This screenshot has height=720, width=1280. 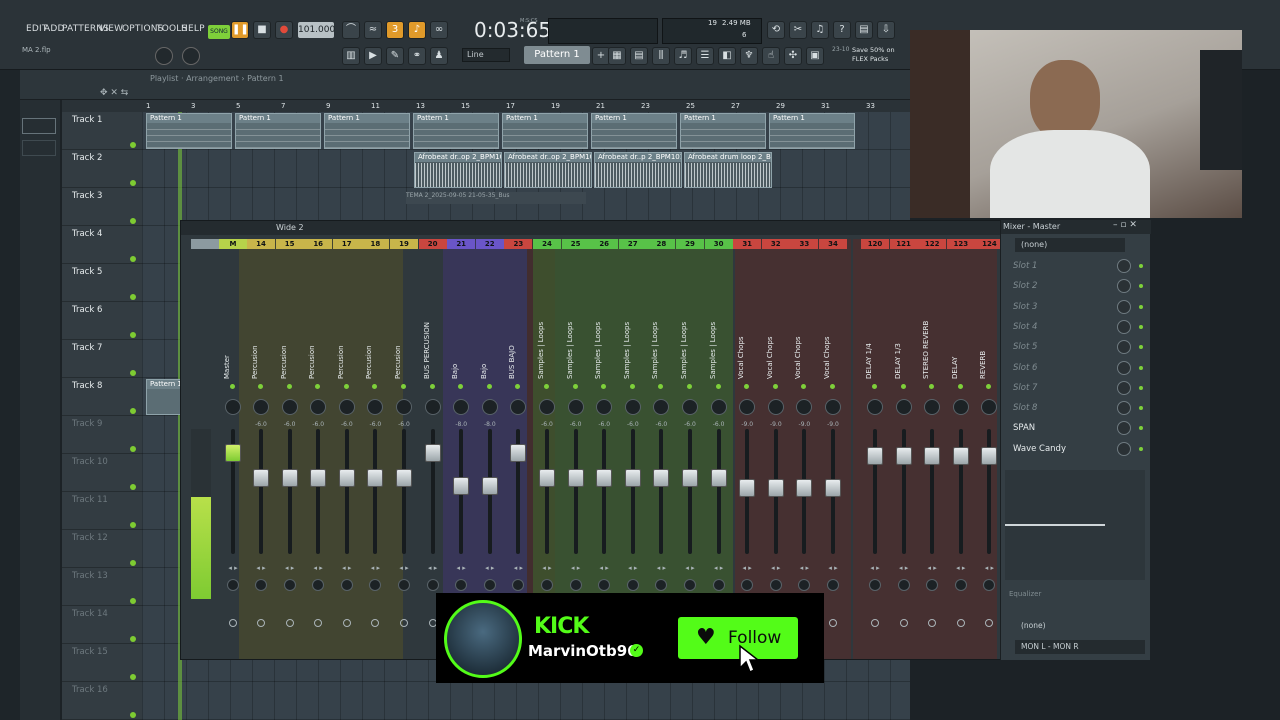 What do you see at coordinates (205, 449) in the screenshot?
I see `mixer-strip` at bounding box center [205, 449].